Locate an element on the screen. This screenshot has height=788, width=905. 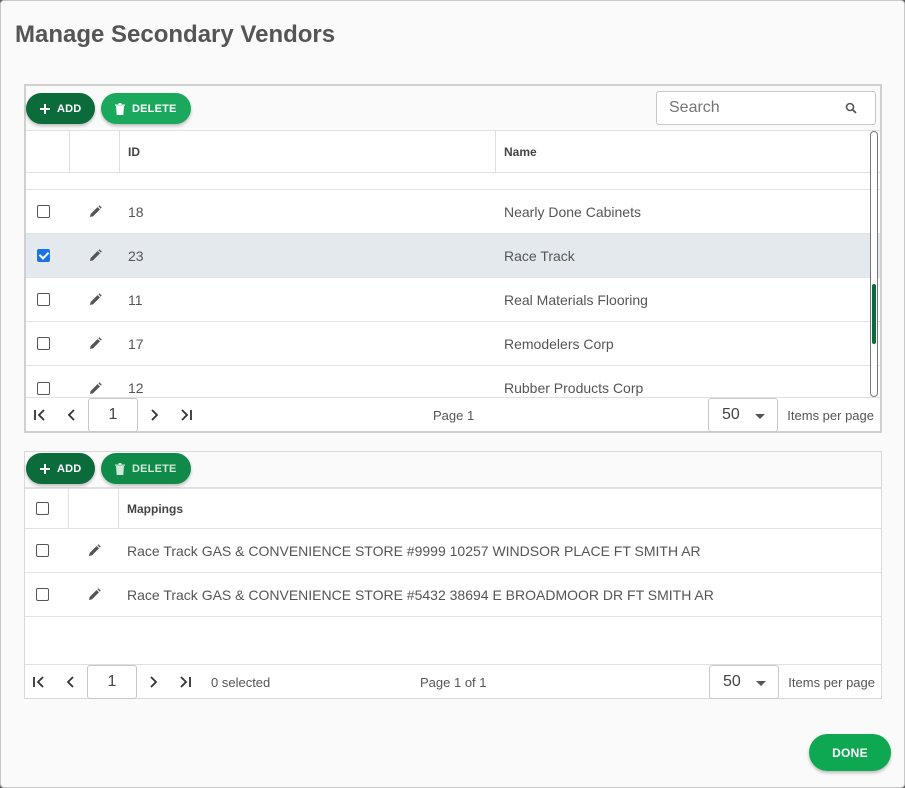
search-icon is located at coordinates (851, 108).